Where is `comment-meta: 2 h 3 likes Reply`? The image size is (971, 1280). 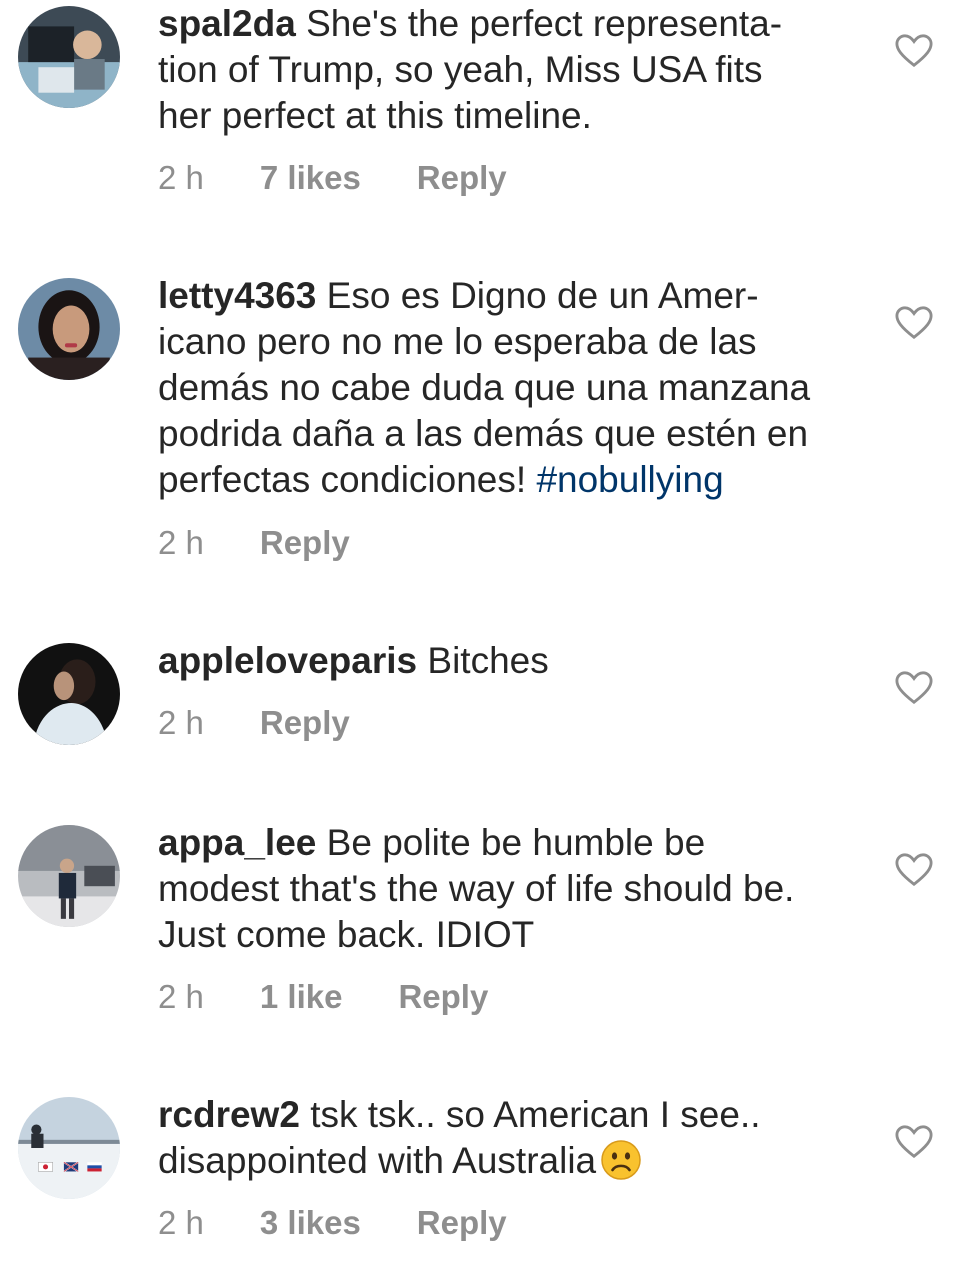 comment-meta: 2 h 3 likes Reply is located at coordinates (332, 1223).